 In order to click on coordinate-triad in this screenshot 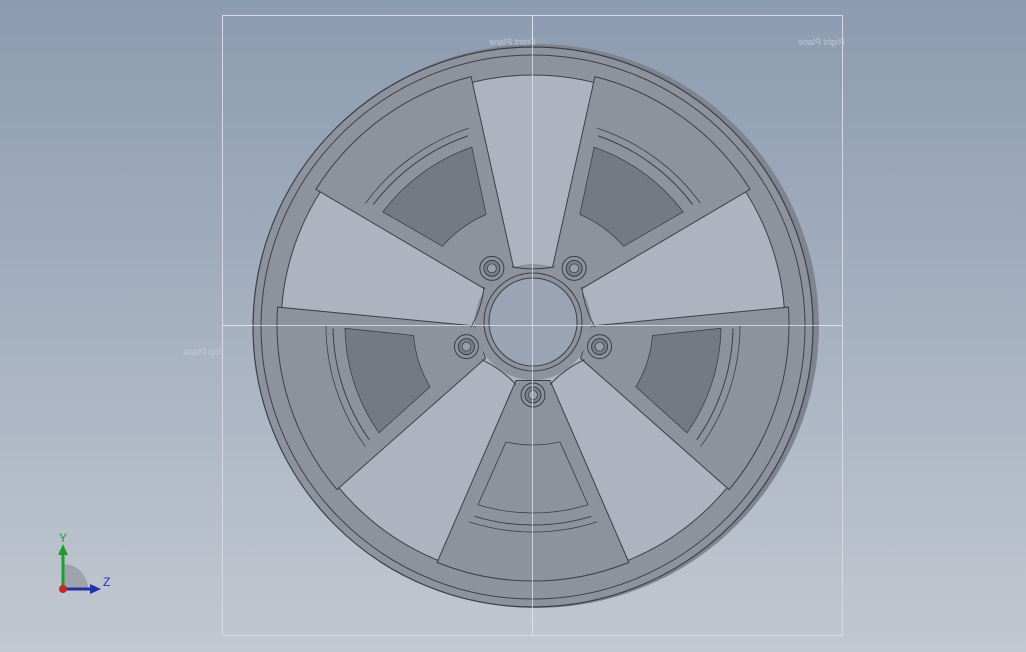, I will do `click(79, 569)`.